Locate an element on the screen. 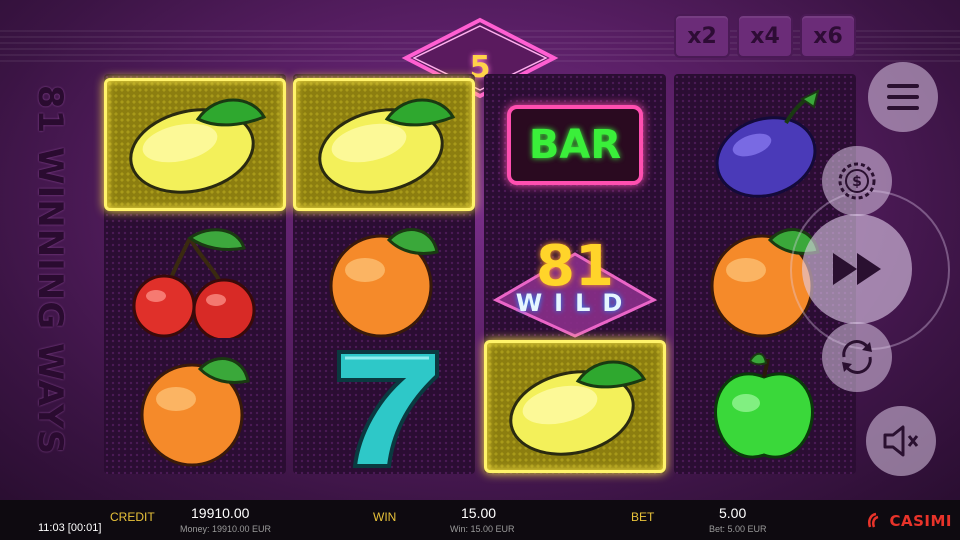 This screenshot has width=960, height=540. credit-sub: Money: 19910.00 EUR is located at coordinates (226, 529).